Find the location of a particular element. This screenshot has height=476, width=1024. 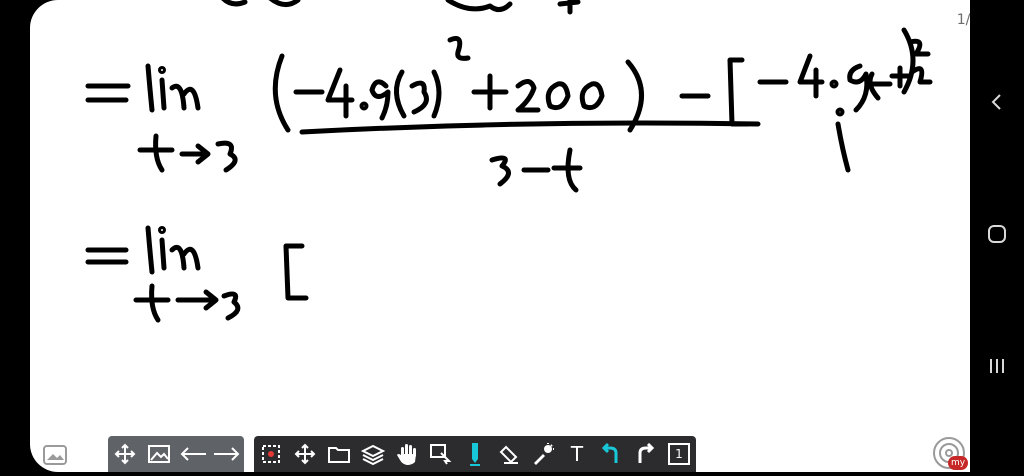

gallery-icon is located at coordinates (55, 455).